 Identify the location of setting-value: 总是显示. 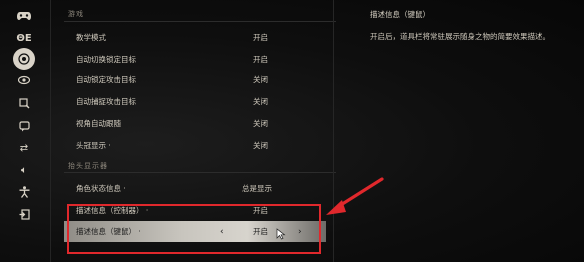
(257, 188).